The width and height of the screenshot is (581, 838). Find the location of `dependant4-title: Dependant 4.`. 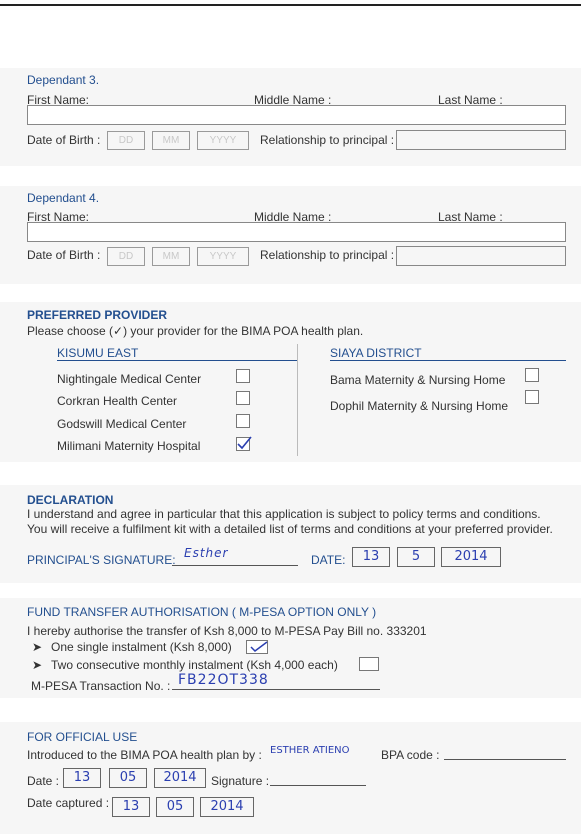

dependant4-title: Dependant 4. is located at coordinates (63, 198).